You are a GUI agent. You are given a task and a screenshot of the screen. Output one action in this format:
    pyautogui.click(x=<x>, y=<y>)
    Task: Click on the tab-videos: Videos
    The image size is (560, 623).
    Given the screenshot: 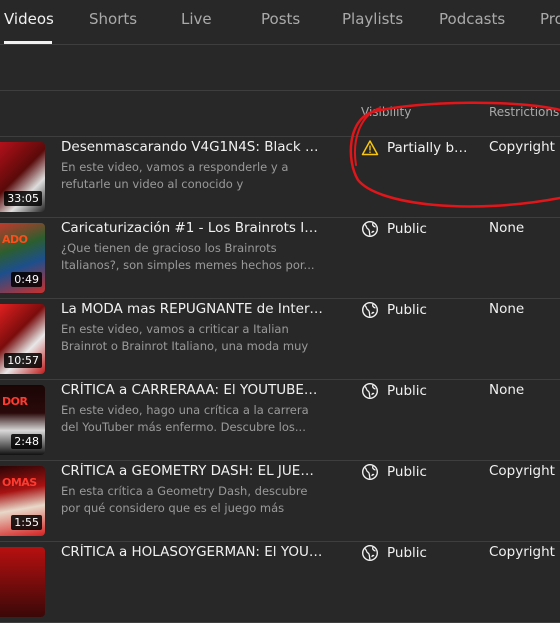 What is the action you would take?
    pyautogui.click(x=29, y=19)
    